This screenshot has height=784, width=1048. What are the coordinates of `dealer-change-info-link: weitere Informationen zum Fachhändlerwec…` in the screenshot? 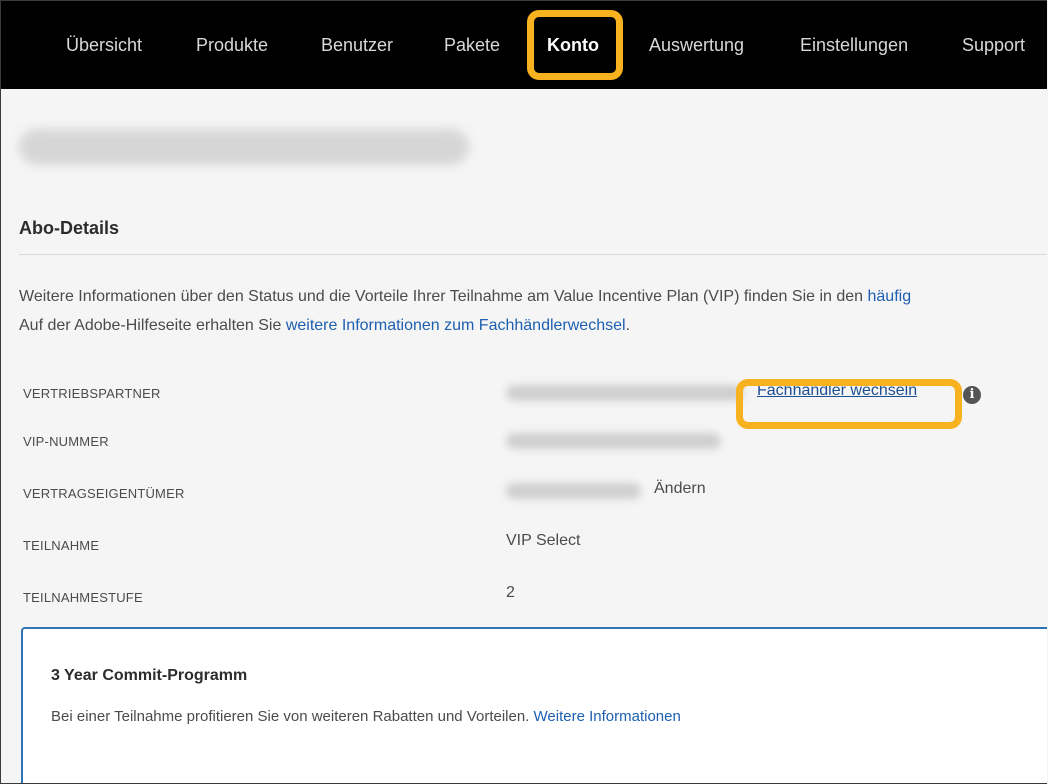 It's located at (456, 325).